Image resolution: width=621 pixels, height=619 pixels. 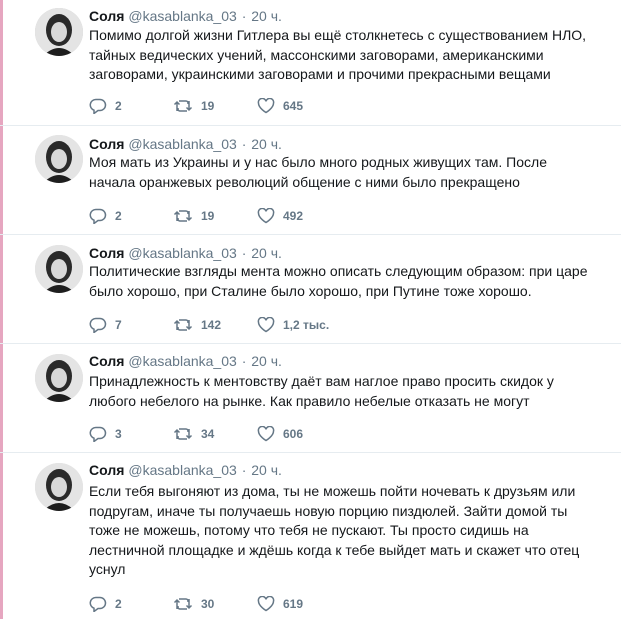 I want to click on tweet-actions: 2 30 619, so click(x=223, y=604).